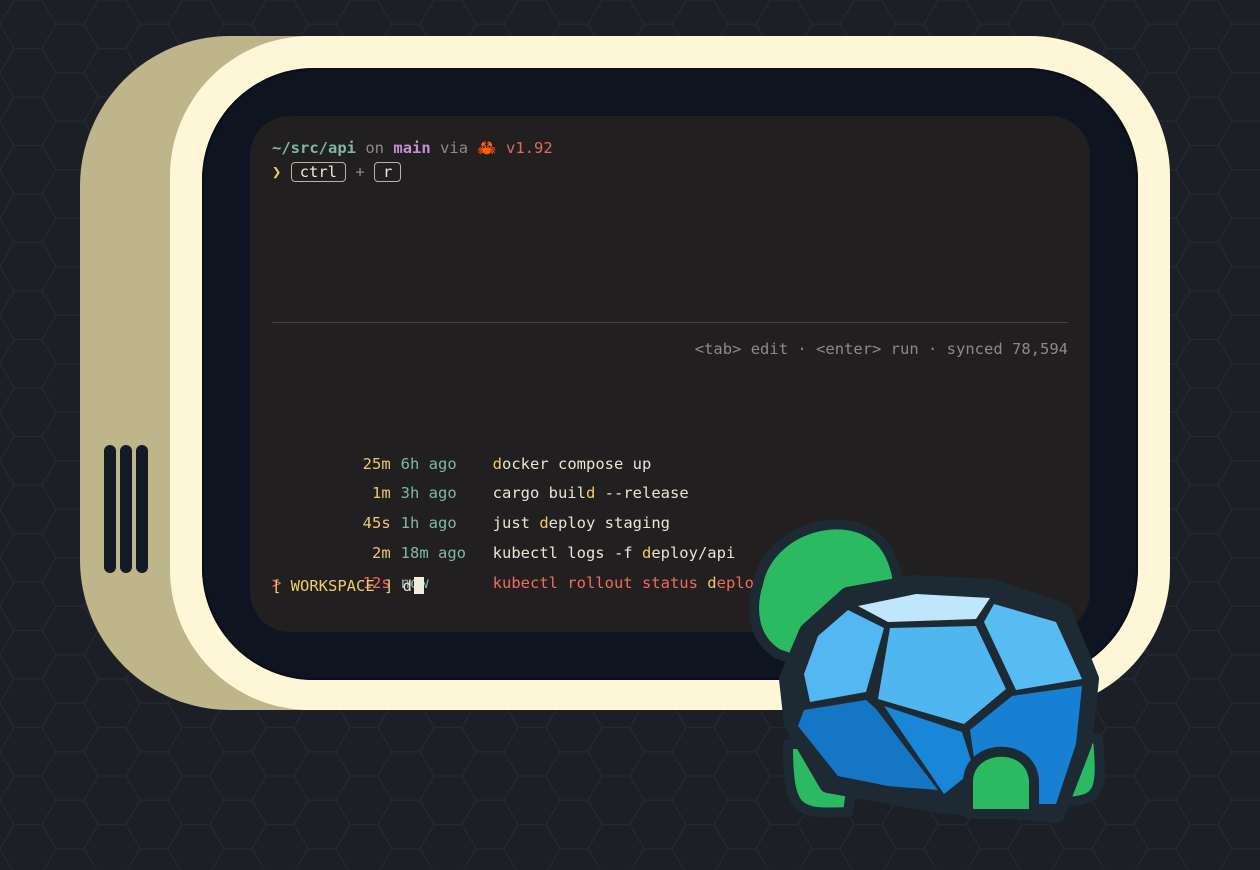 This screenshot has width=1260, height=870. What do you see at coordinates (407, 586) in the screenshot?
I see `search-input: d` at bounding box center [407, 586].